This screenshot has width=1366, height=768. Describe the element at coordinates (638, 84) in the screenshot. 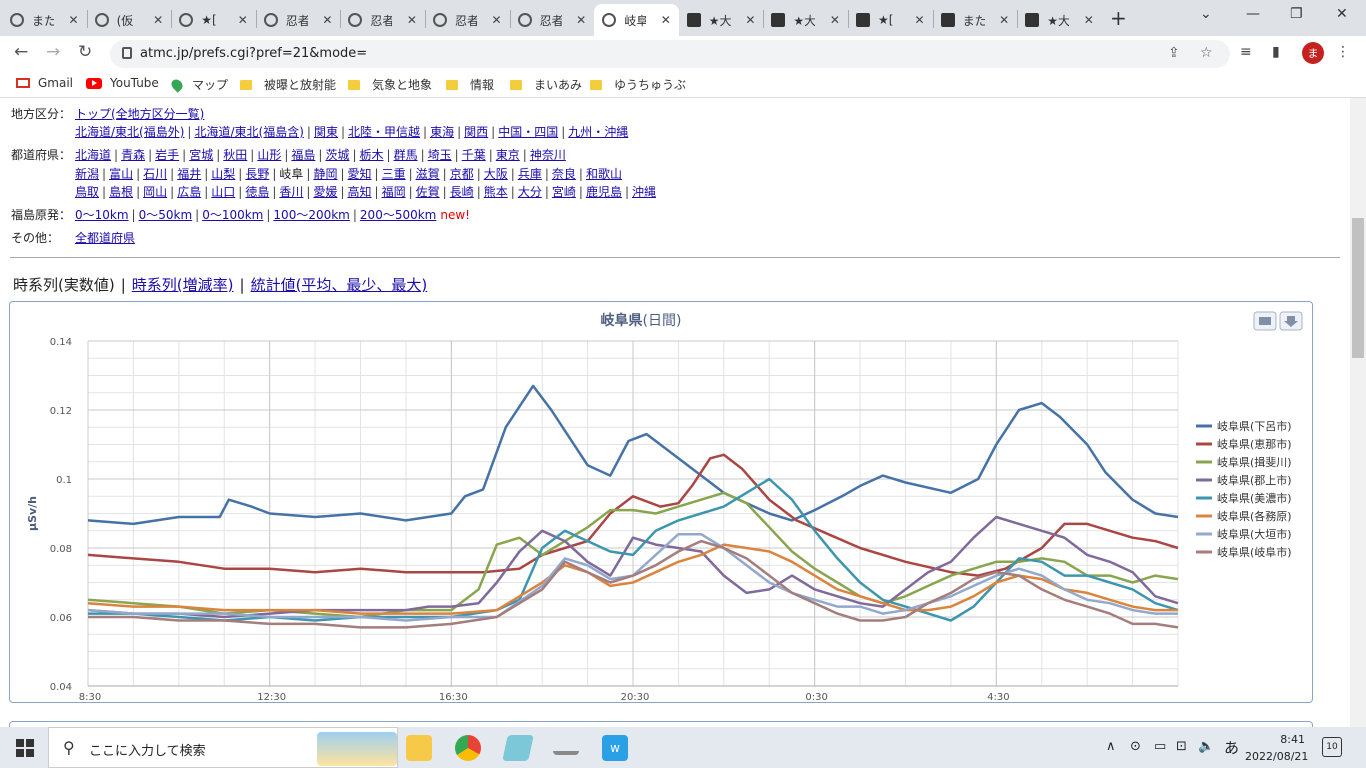

I see `bookmark-folder-5: ゆうちゅうぶ` at that location.